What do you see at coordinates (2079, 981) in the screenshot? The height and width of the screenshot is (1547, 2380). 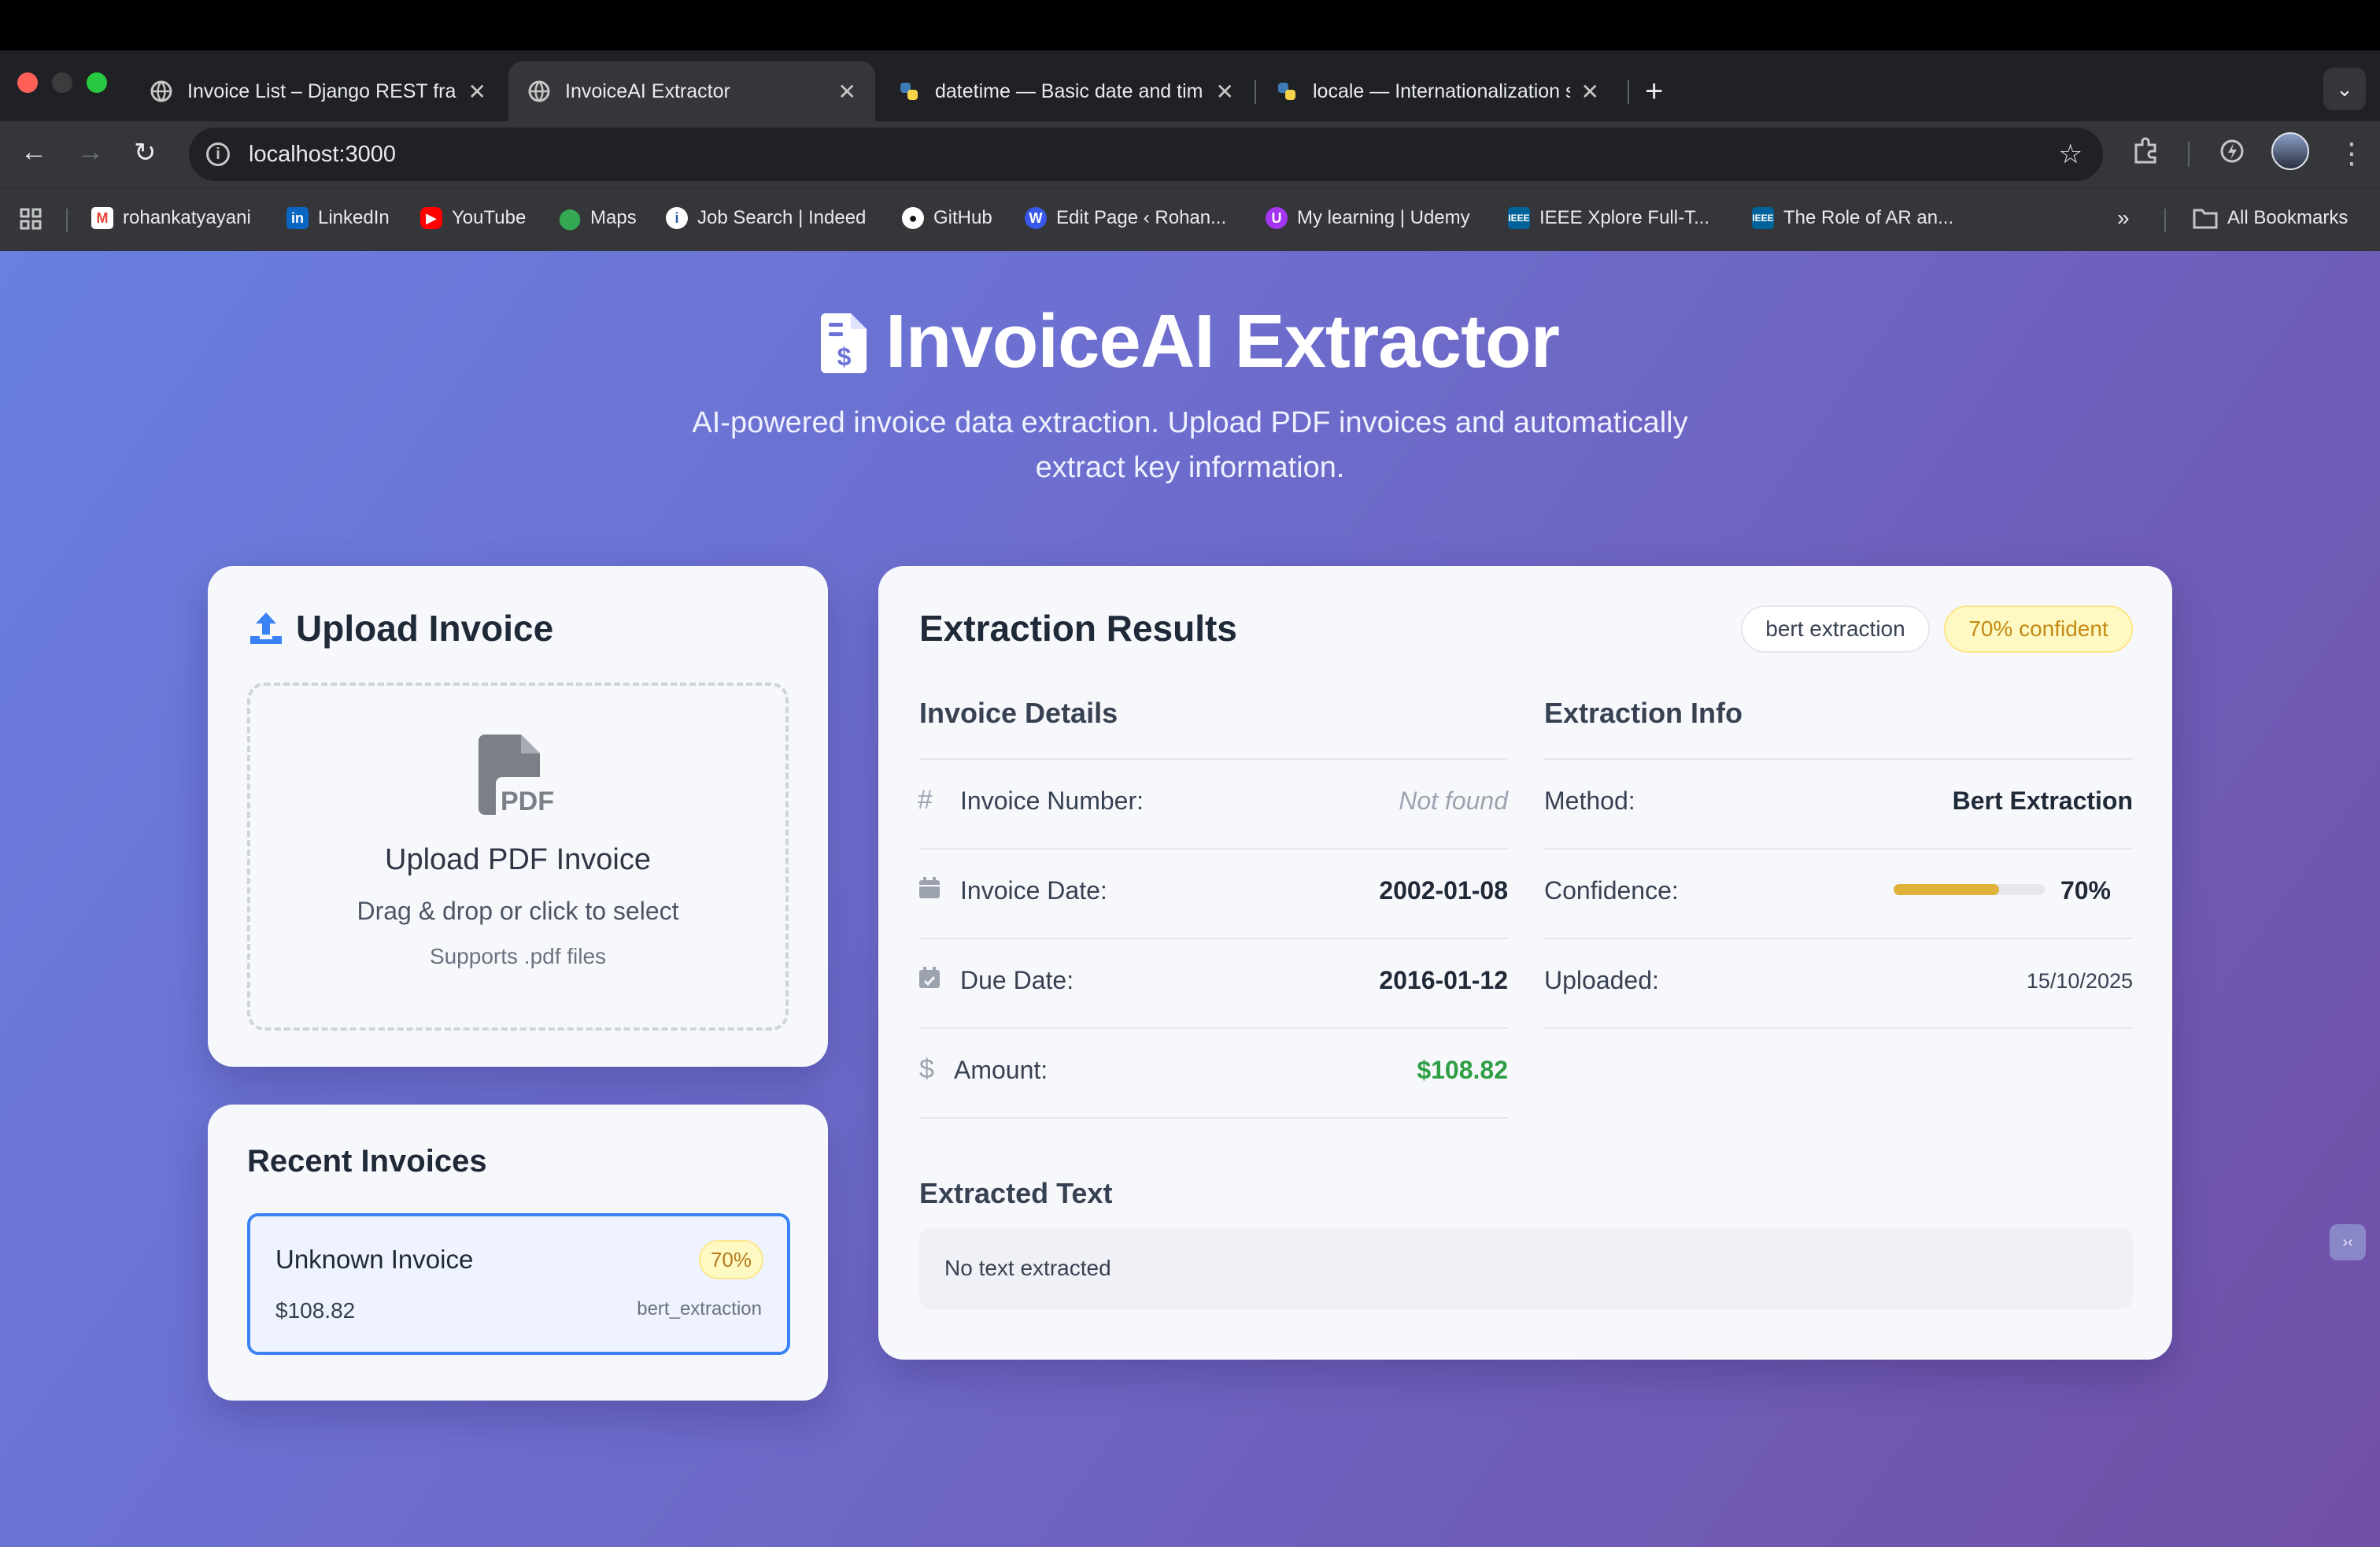 I see `uploaded-value: 15/10/2025` at bounding box center [2079, 981].